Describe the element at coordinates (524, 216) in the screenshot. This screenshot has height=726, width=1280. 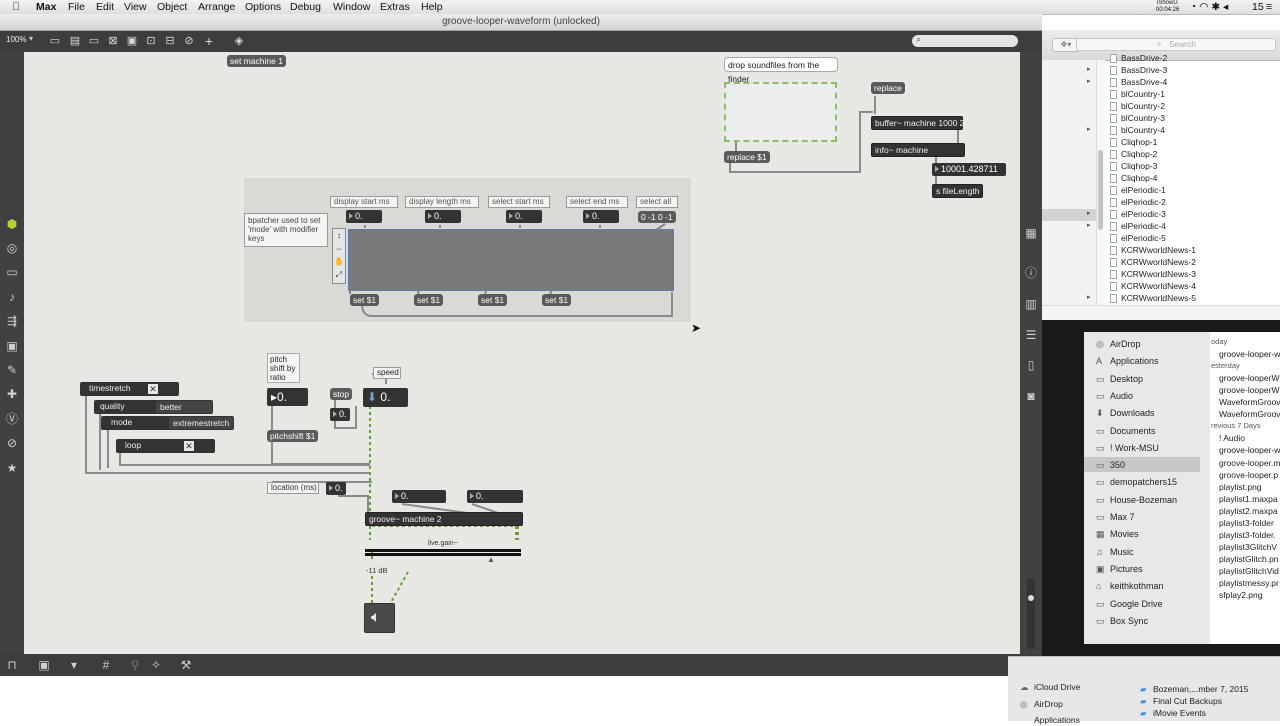
I see `select-start-number: 0.` at that location.